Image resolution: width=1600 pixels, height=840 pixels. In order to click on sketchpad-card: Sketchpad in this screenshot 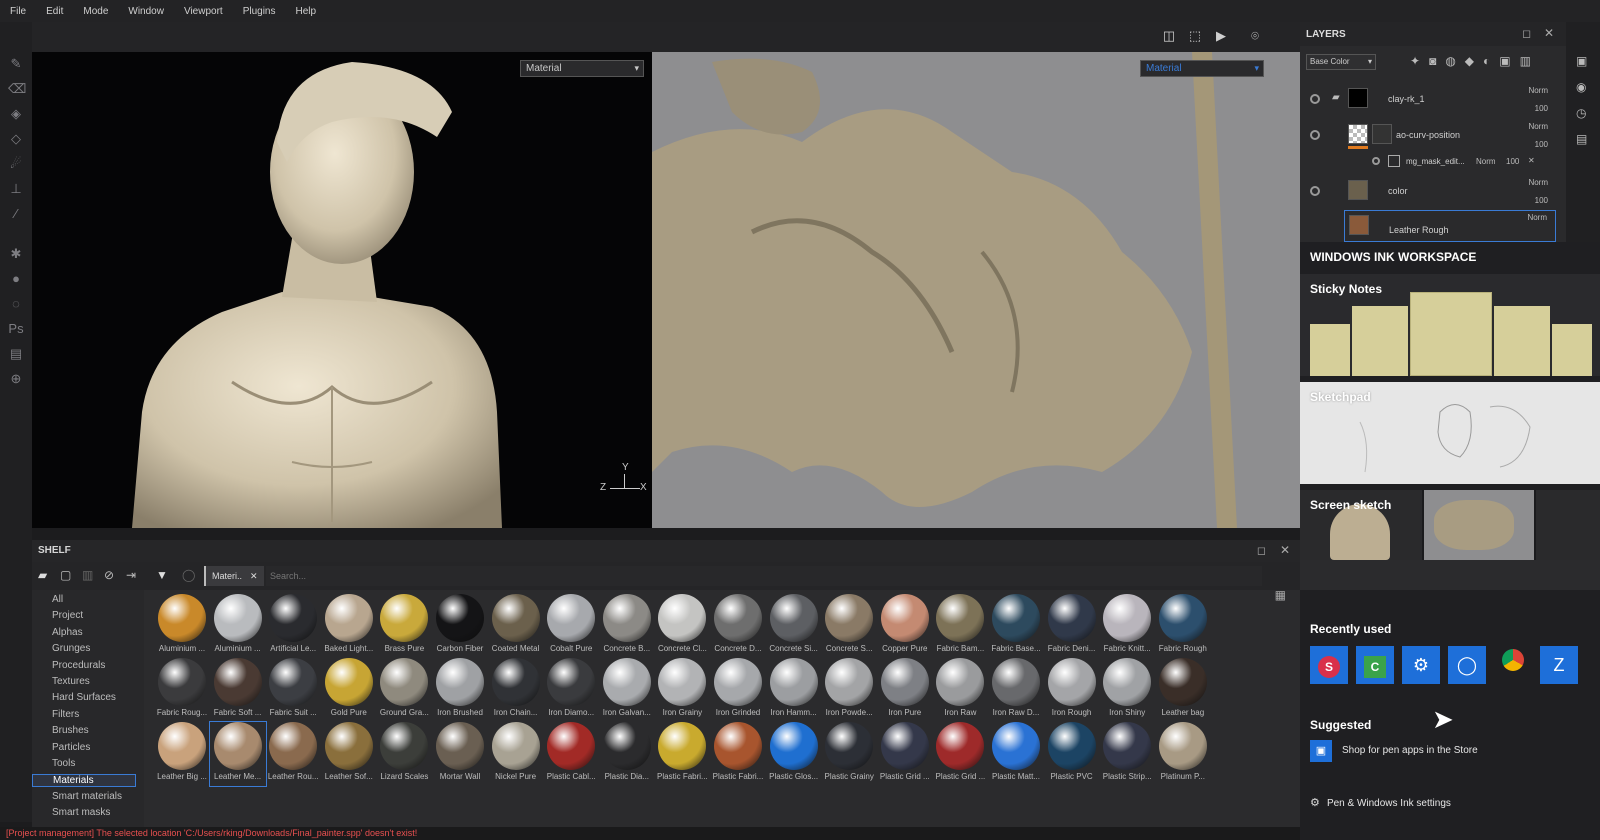, I will do `click(1450, 433)`.